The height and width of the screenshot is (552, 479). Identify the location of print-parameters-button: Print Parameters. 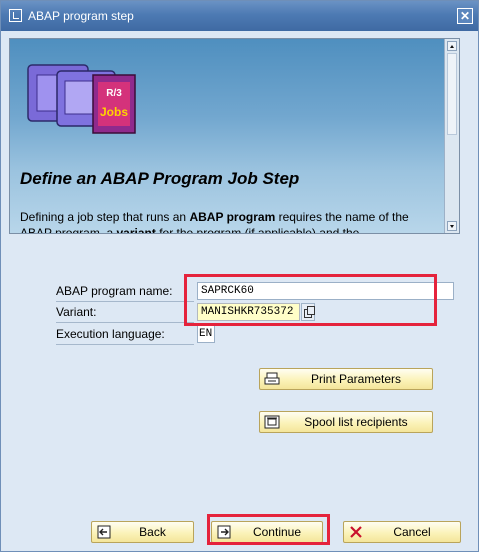
(346, 379).